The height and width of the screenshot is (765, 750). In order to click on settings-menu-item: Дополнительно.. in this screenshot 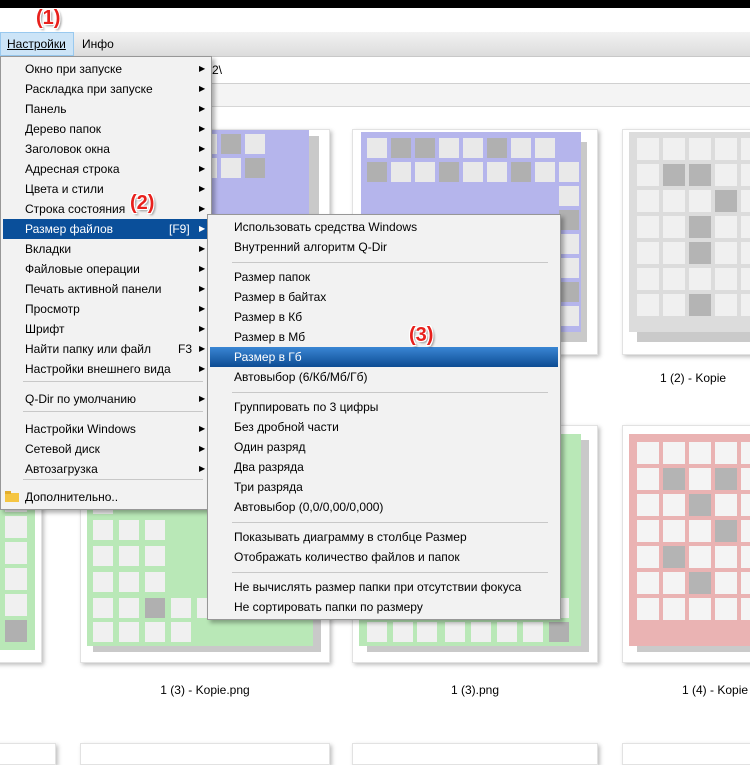, I will do `click(106, 497)`.